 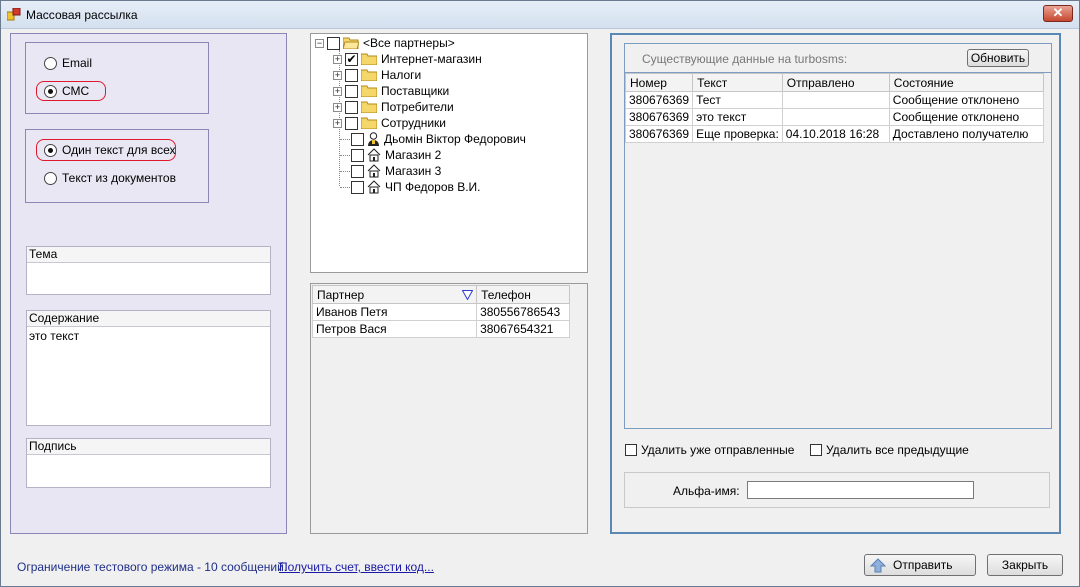 I want to click on radio-single-text-label: Один текст для всех, so click(x=119, y=150).